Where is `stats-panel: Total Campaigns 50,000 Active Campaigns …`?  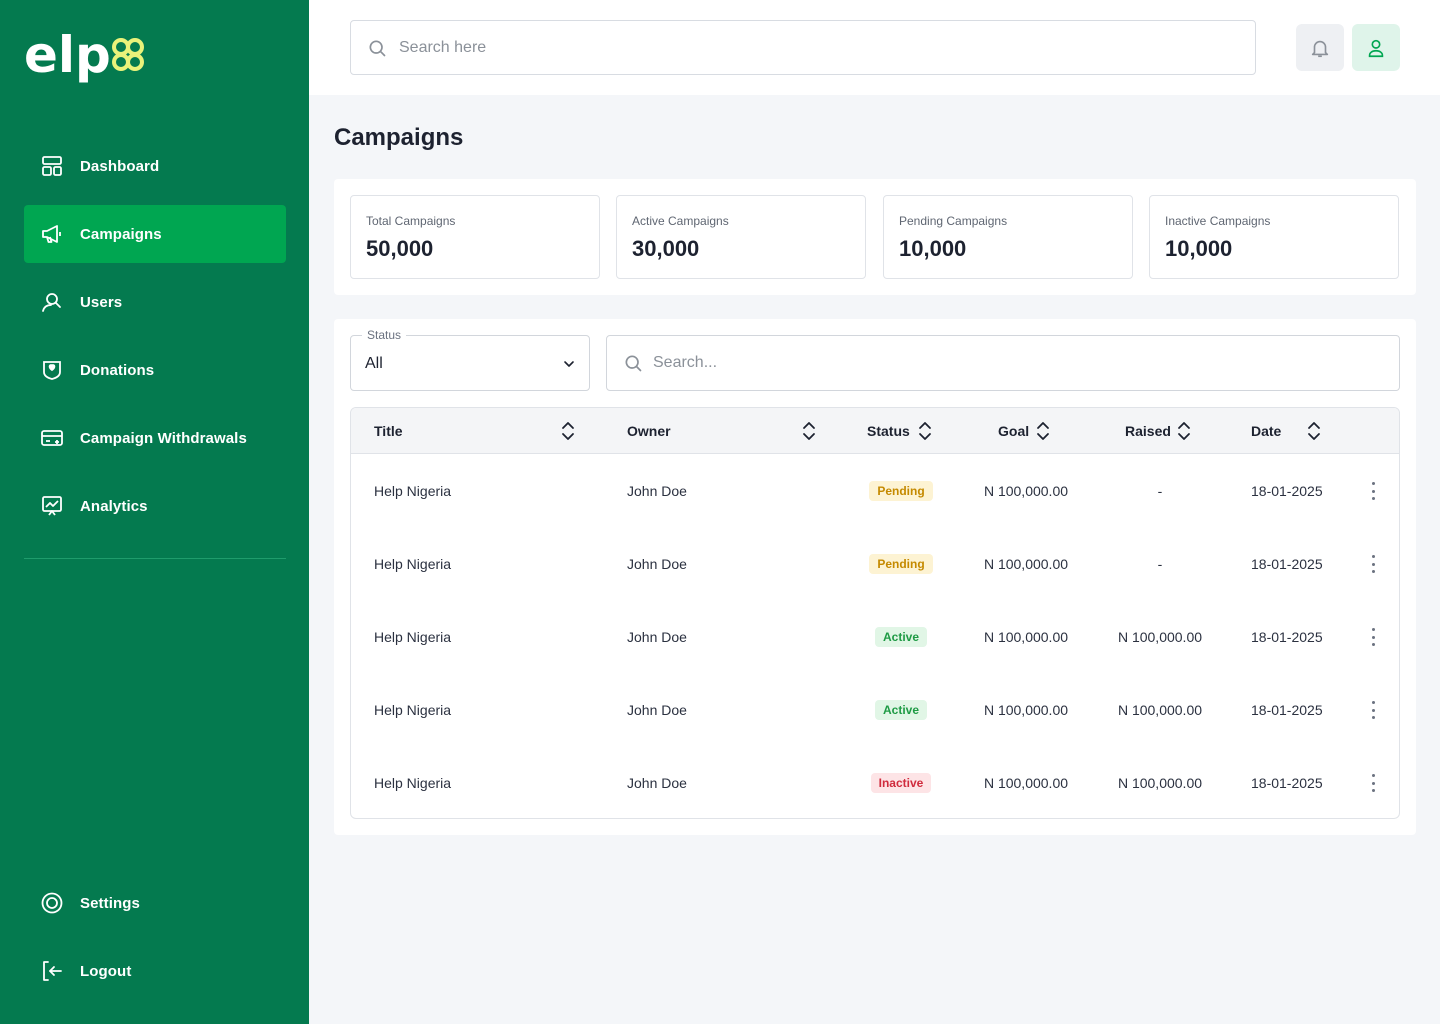
stats-panel: Total Campaigns 50,000 Active Campaigns … is located at coordinates (875, 237).